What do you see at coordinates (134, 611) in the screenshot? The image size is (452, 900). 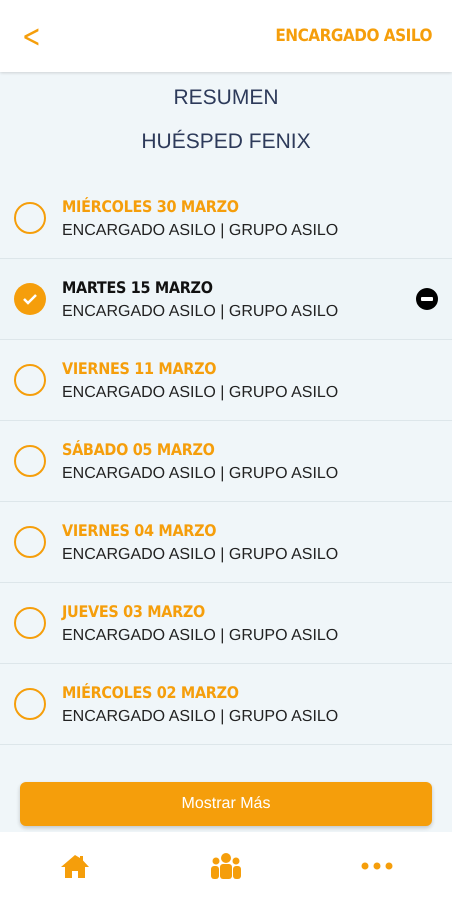 I see `entry-date: JUEVES 03 MARZO` at bounding box center [134, 611].